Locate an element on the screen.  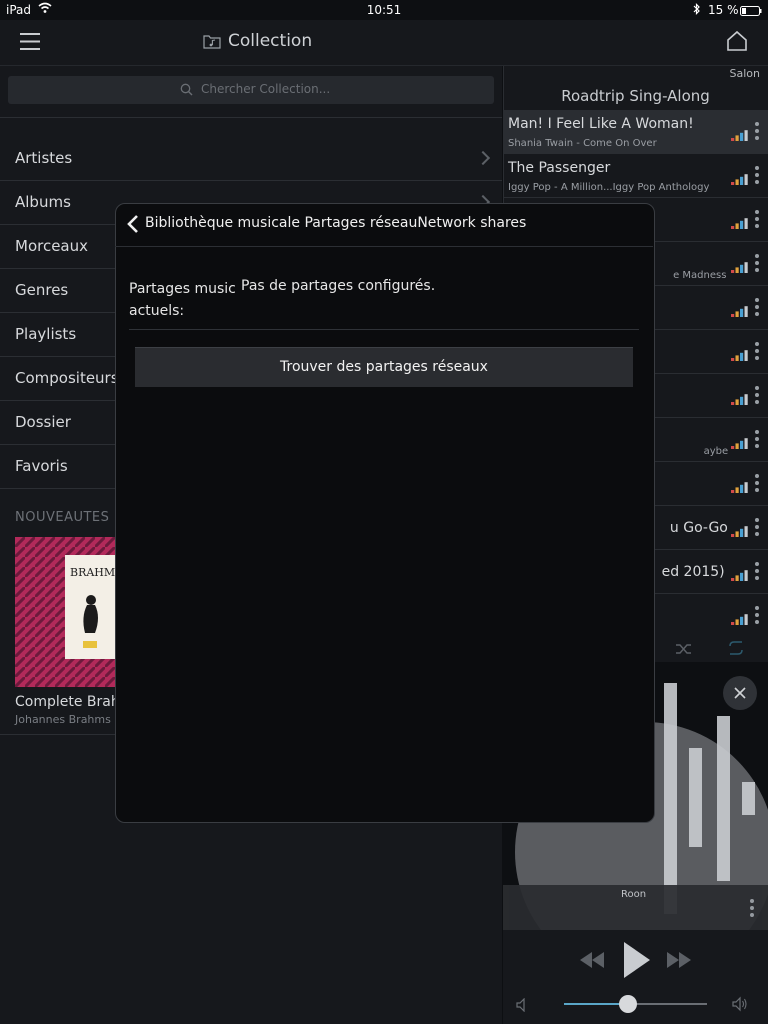
nav-item-label: Favoris is located at coordinates (41, 466).